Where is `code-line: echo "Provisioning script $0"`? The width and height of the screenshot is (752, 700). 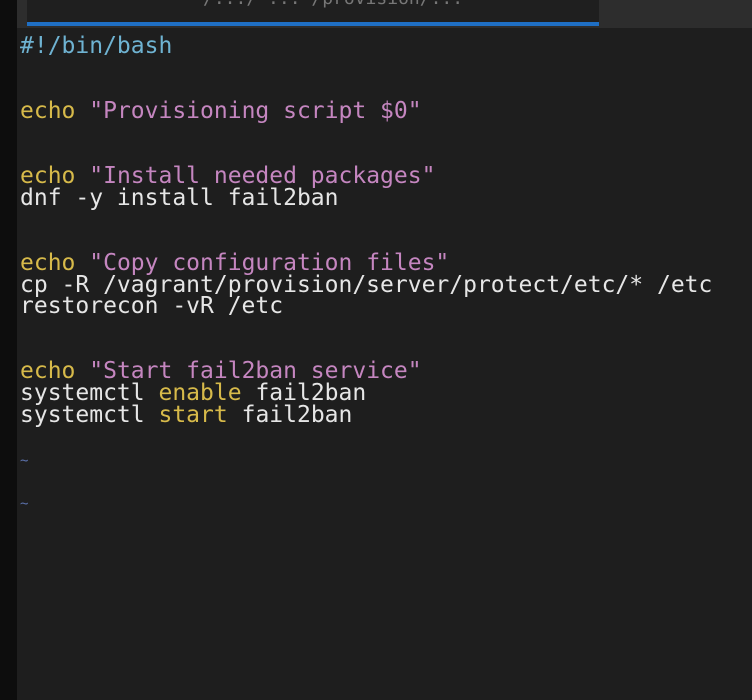
code-line: echo "Provisioning script $0" is located at coordinates (385, 111).